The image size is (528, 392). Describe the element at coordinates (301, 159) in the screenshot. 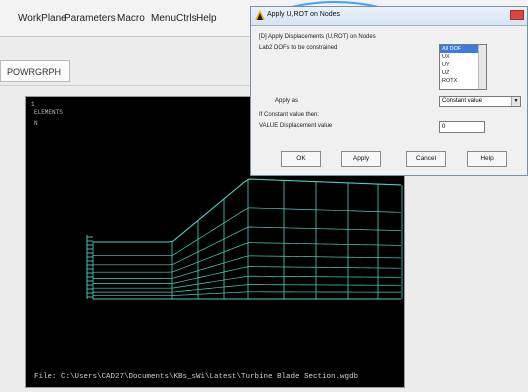

I see `ok-button: OK` at that location.